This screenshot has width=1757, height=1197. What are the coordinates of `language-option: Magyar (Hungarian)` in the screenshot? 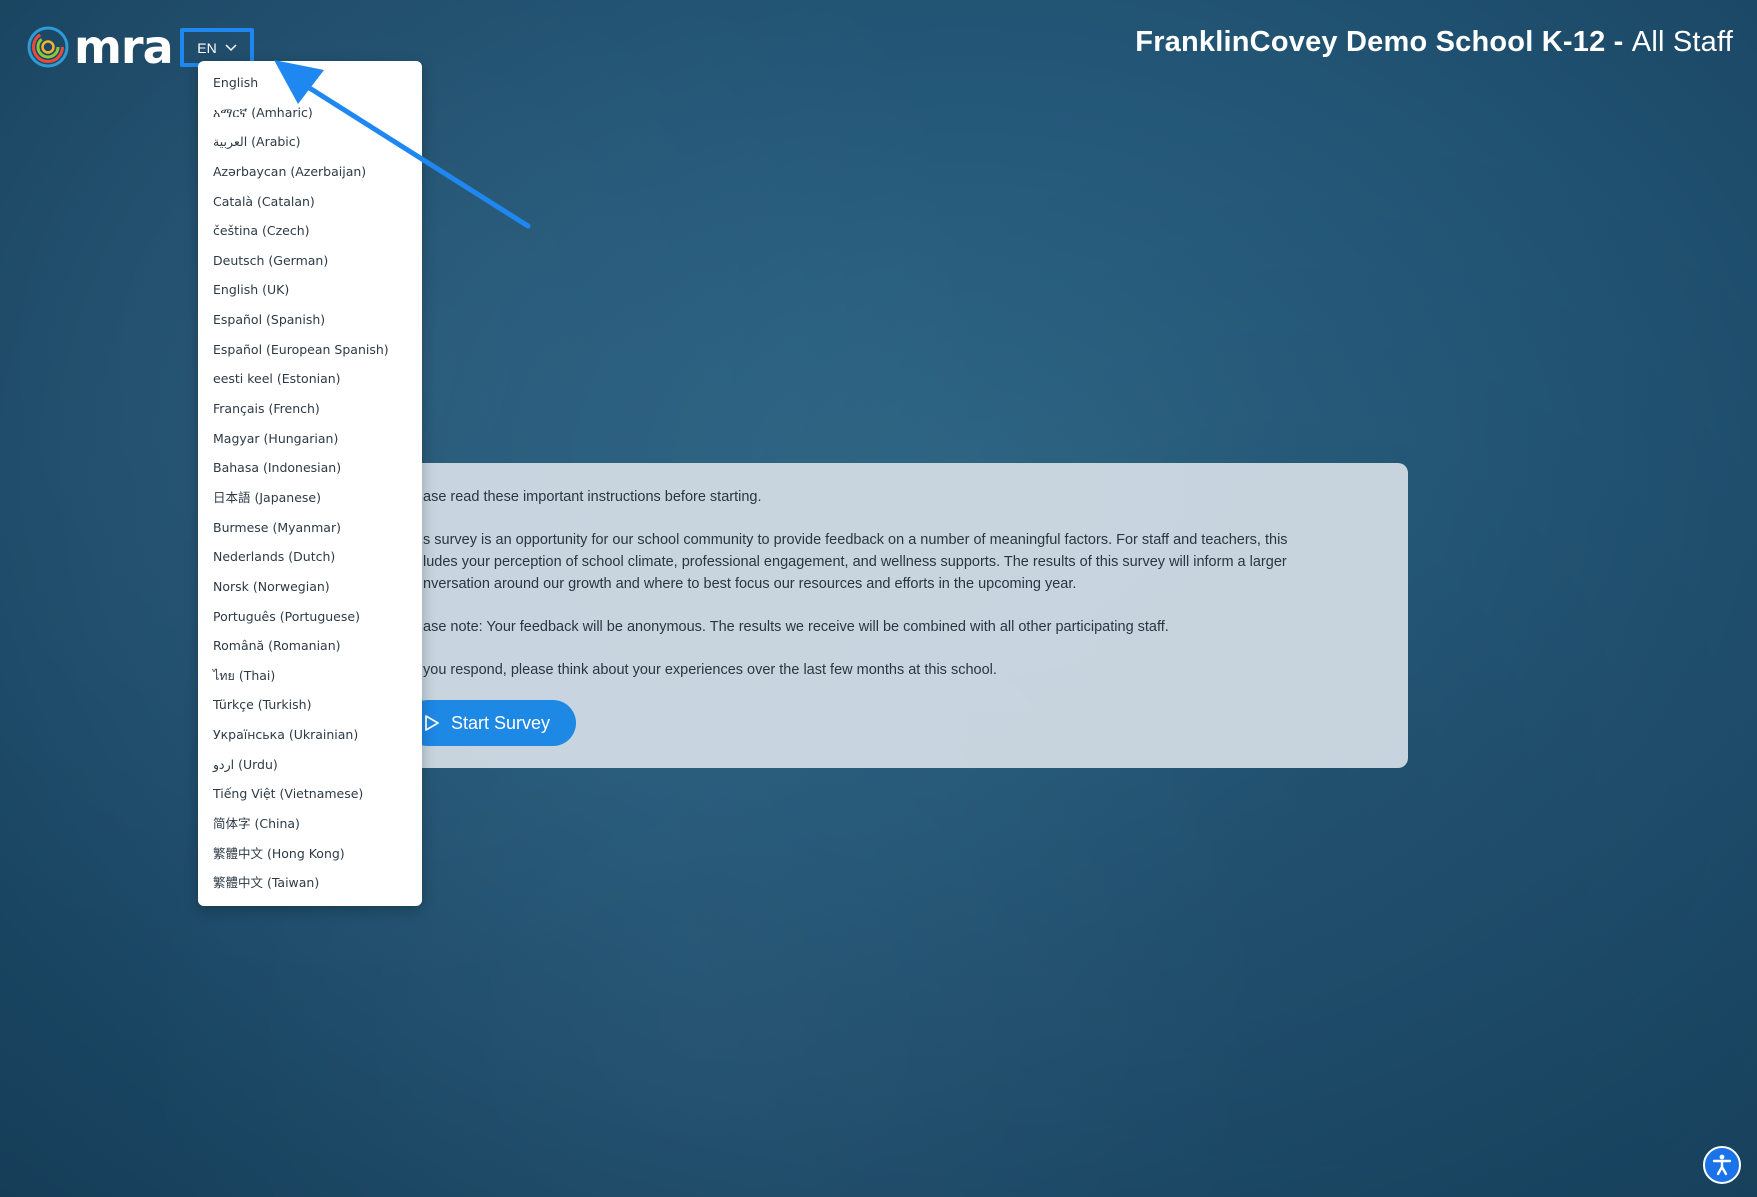 It's located at (310, 439).